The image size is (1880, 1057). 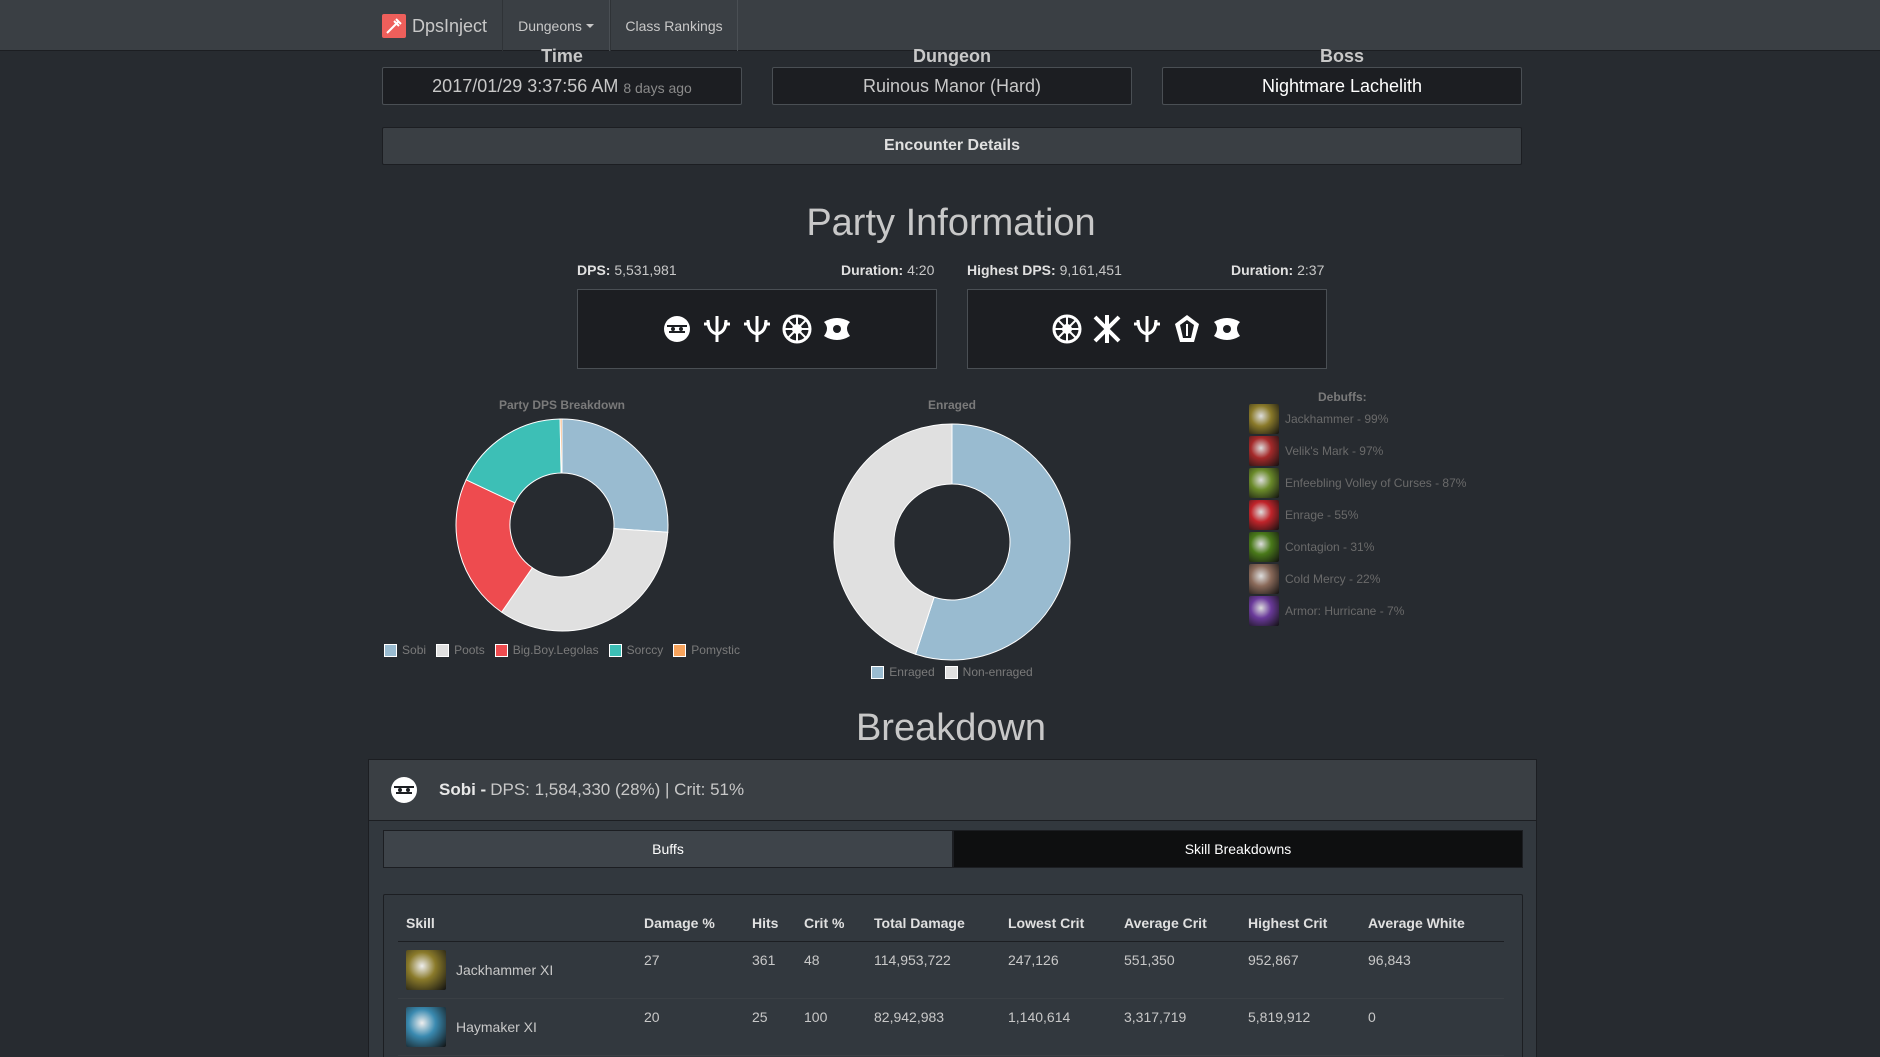 I want to click on skill-cell: Haymaker XI, so click(x=517, y=1027).